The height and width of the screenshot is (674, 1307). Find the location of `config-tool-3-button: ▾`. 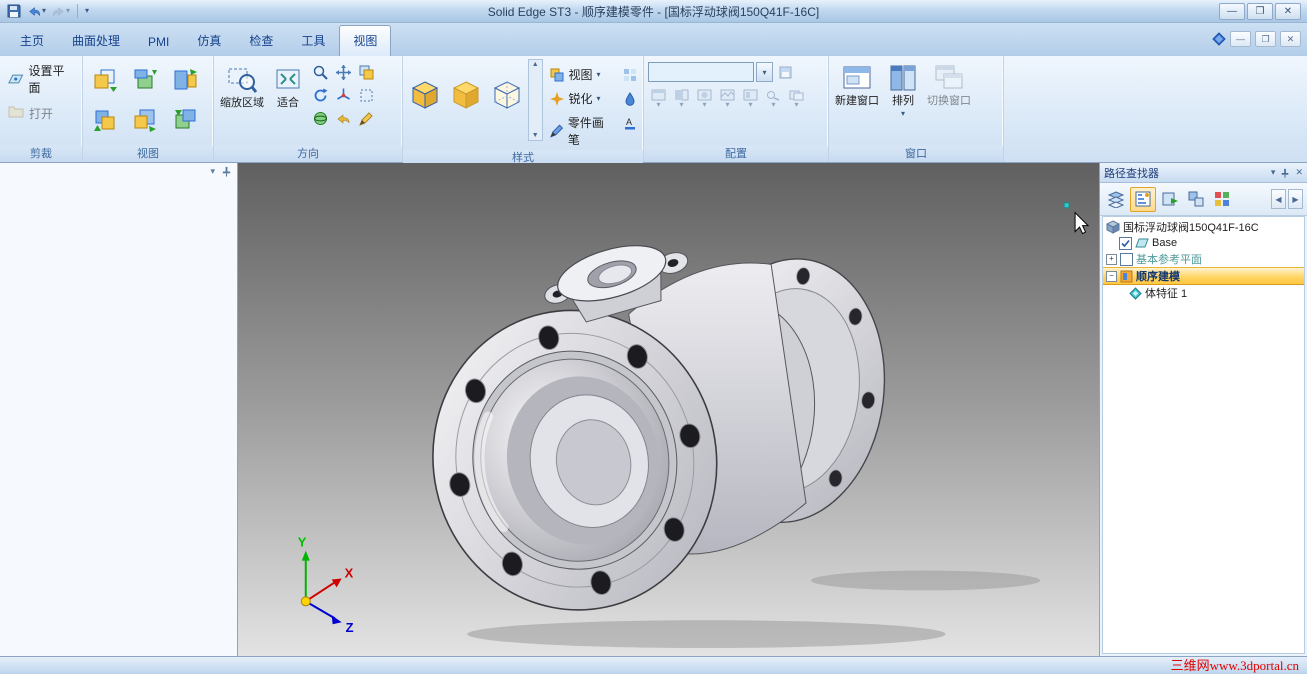

config-tool-3-button: ▾ is located at coordinates (704, 99).